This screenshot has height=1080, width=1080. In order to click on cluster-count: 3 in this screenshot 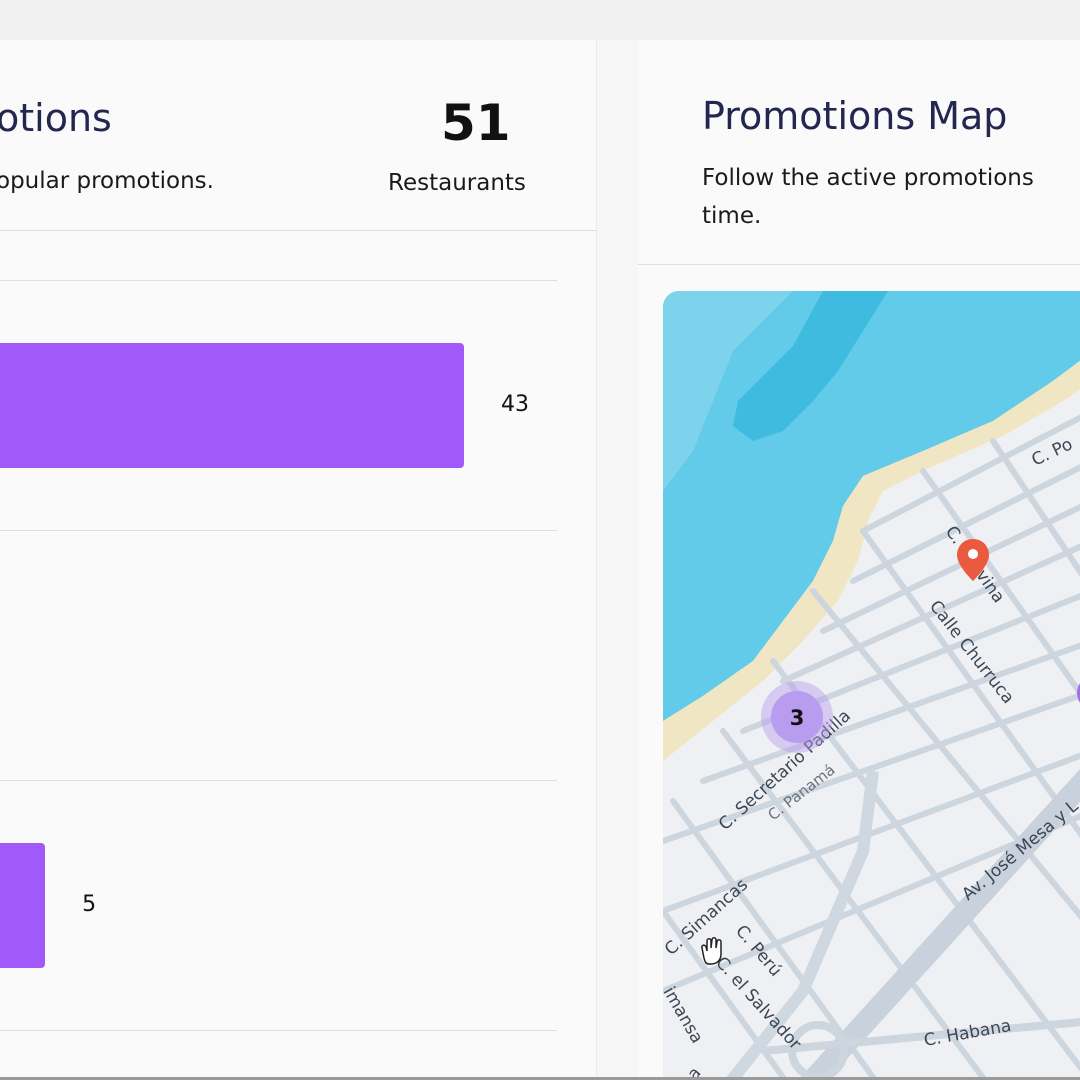, I will do `click(797, 718)`.